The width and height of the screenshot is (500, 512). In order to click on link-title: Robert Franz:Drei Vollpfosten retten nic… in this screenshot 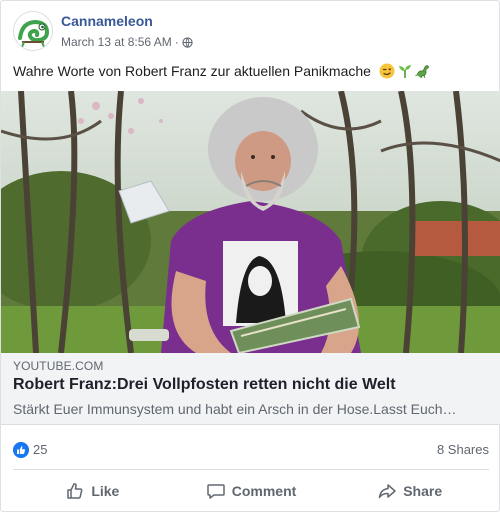, I will do `click(204, 385)`.